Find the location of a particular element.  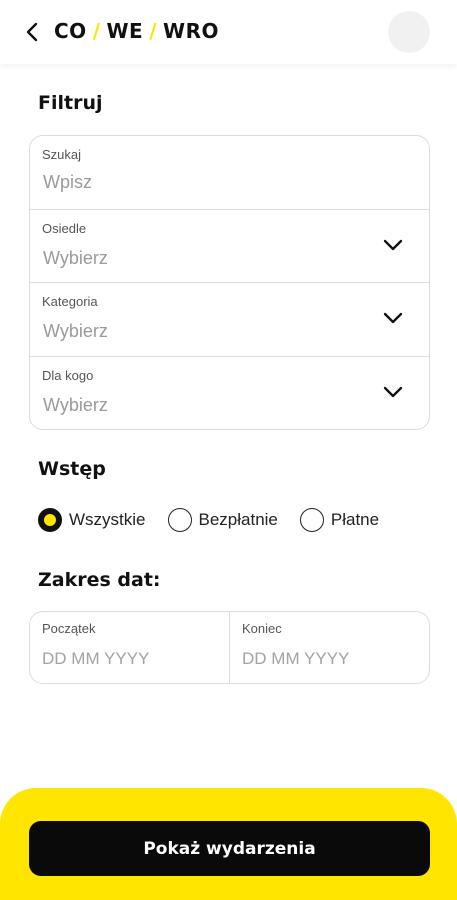

avatar is located at coordinates (409, 32).